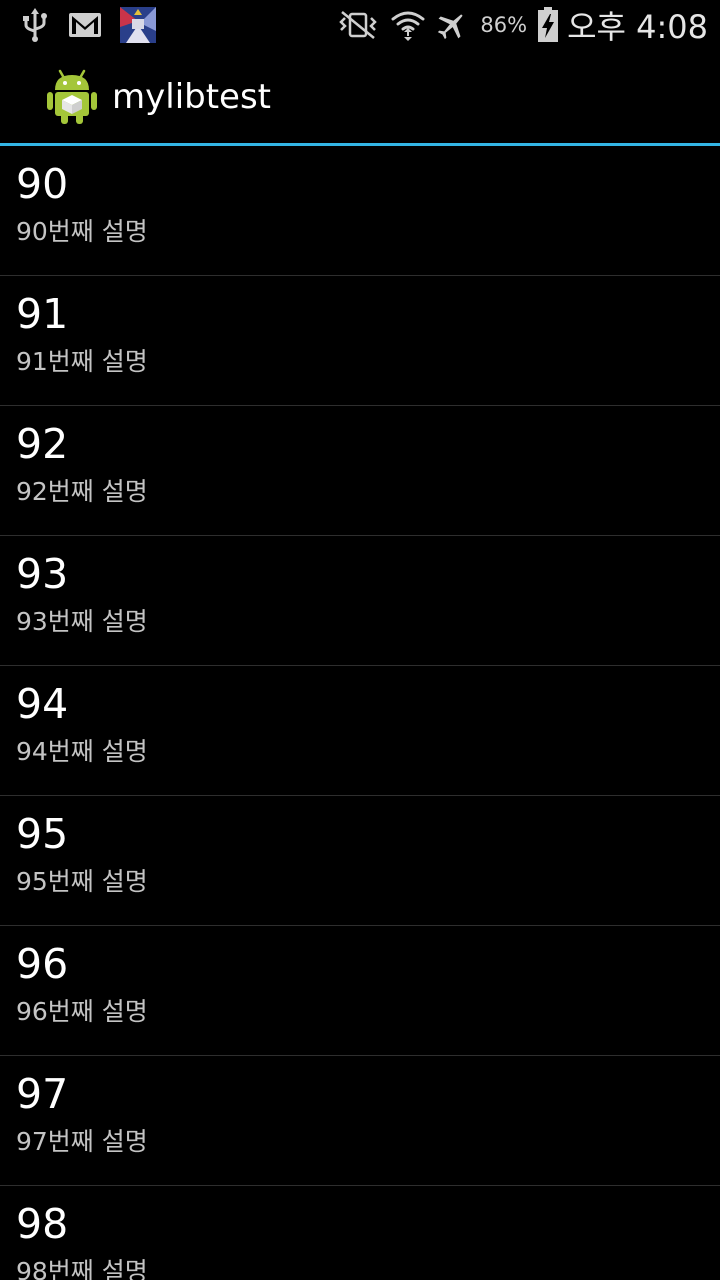 The image size is (720, 1280). I want to click on item-description: 93번째 설명, so click(82, 621).